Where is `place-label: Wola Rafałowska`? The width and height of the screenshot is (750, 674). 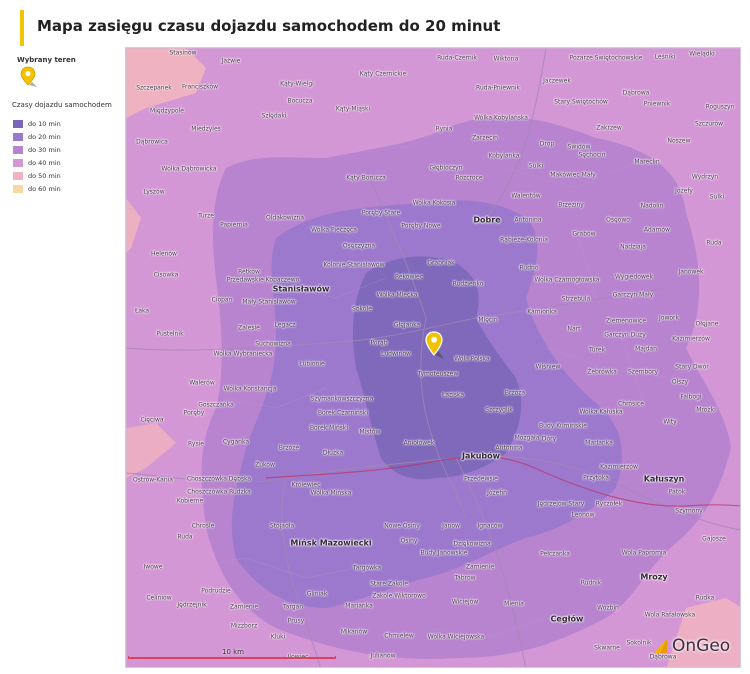
place-label: Wola Rafałowska is located at coordinates (670, 615).